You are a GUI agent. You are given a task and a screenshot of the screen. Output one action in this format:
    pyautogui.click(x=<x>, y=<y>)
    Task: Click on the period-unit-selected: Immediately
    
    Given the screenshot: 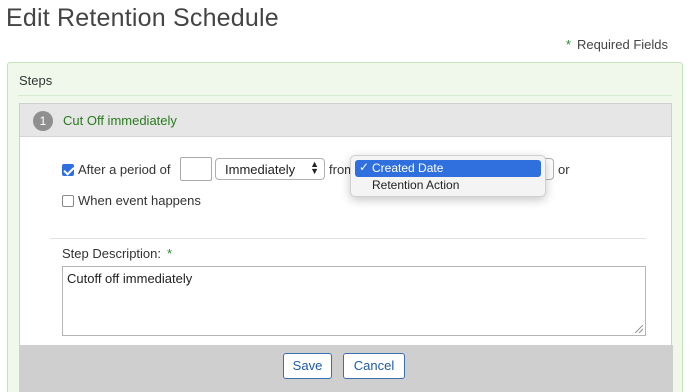 What is the action you would take?
    pyautogui.click(x=260, y=169)
    